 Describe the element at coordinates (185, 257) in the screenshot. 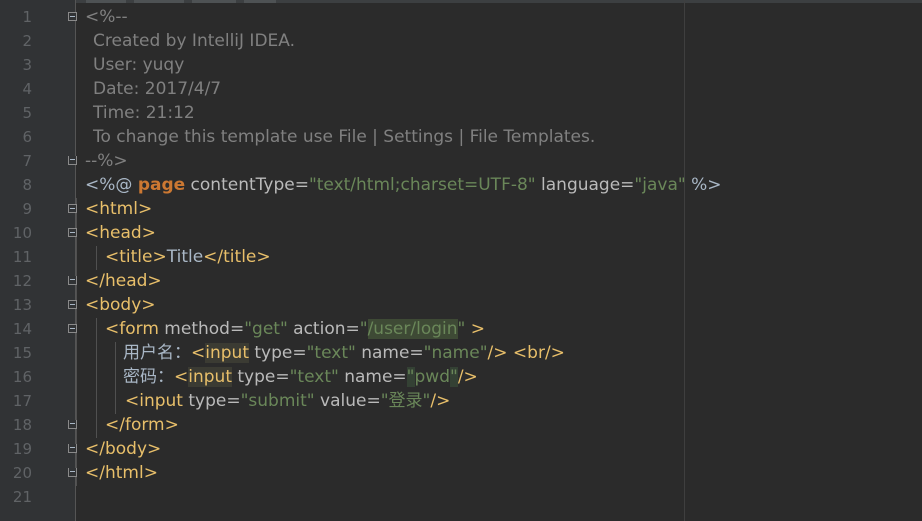

I see `title-text: Title` at that location.